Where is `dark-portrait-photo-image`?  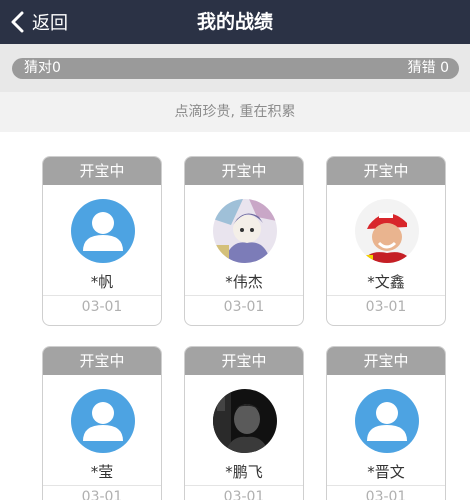
dark-portrait-photo-image is located at coordinates (245, 421).